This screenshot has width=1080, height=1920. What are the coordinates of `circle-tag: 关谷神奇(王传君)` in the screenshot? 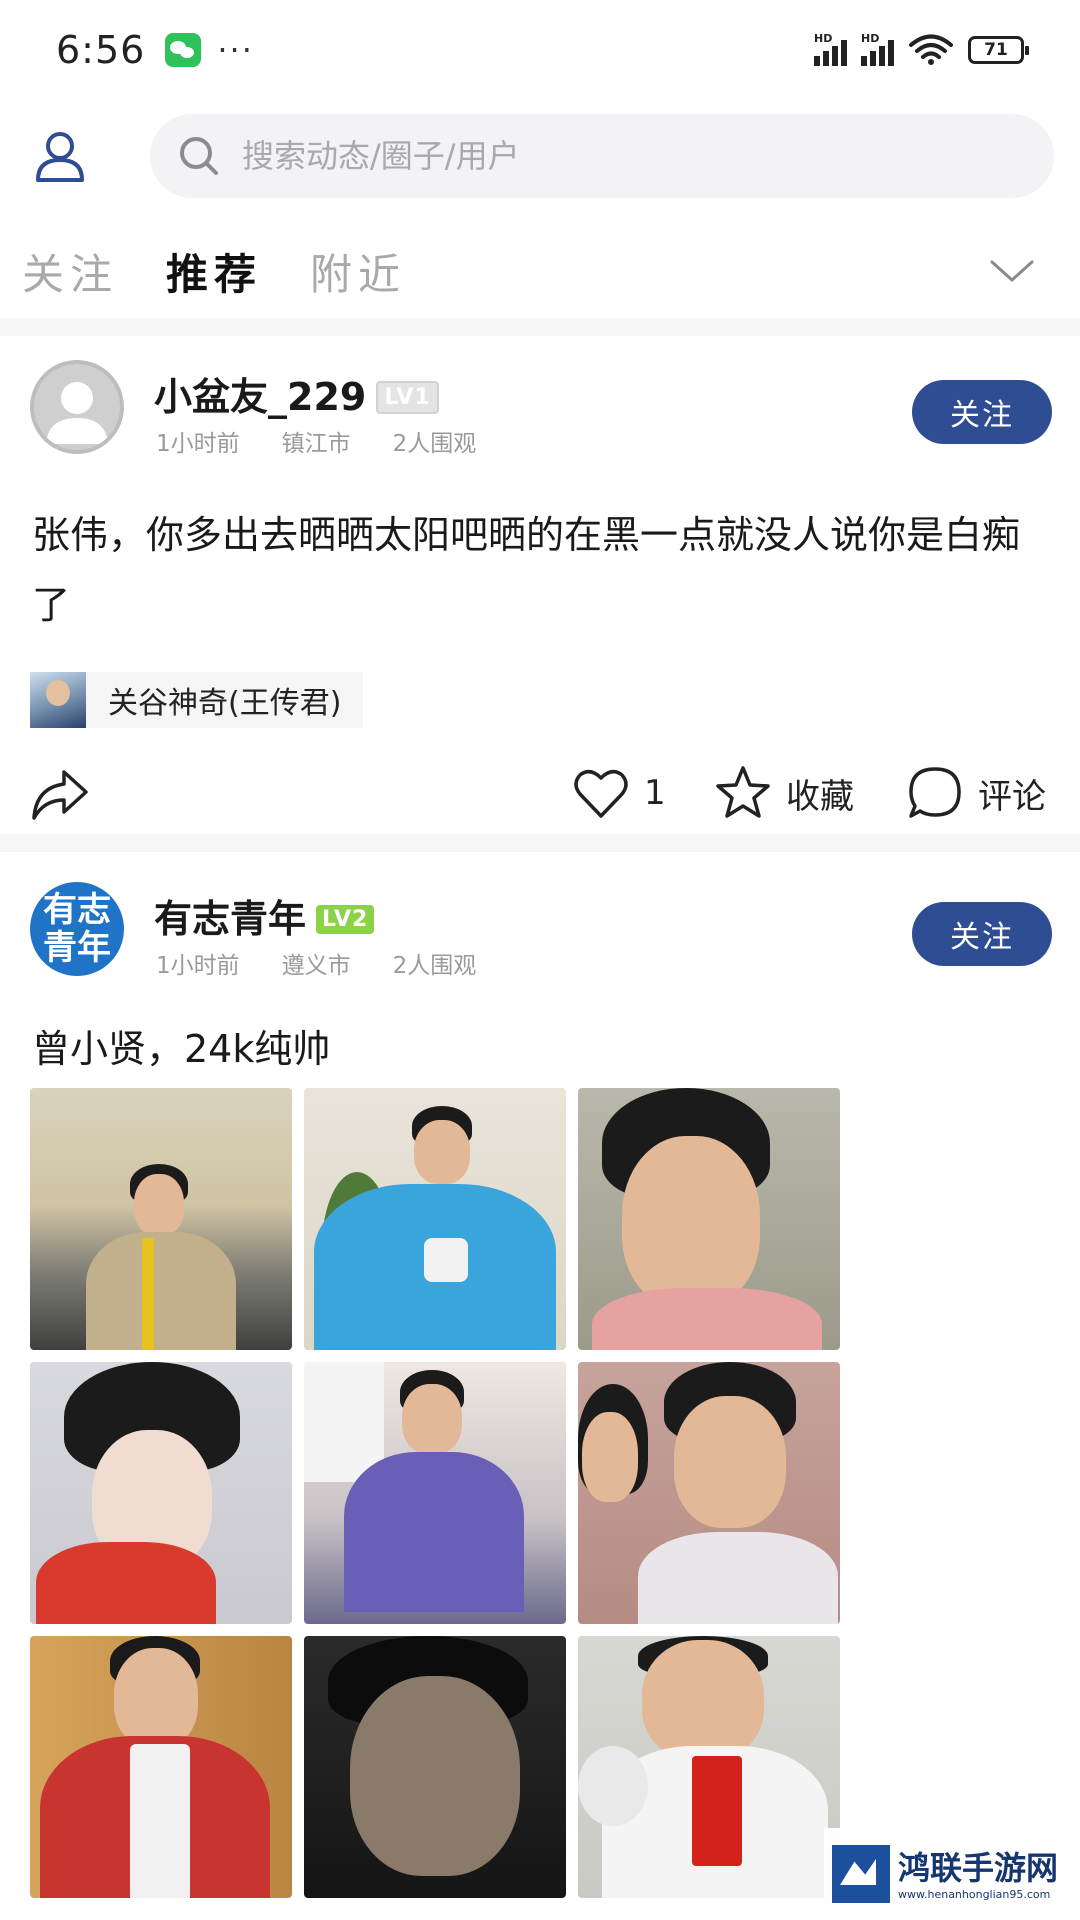 It's located at (197, 700).